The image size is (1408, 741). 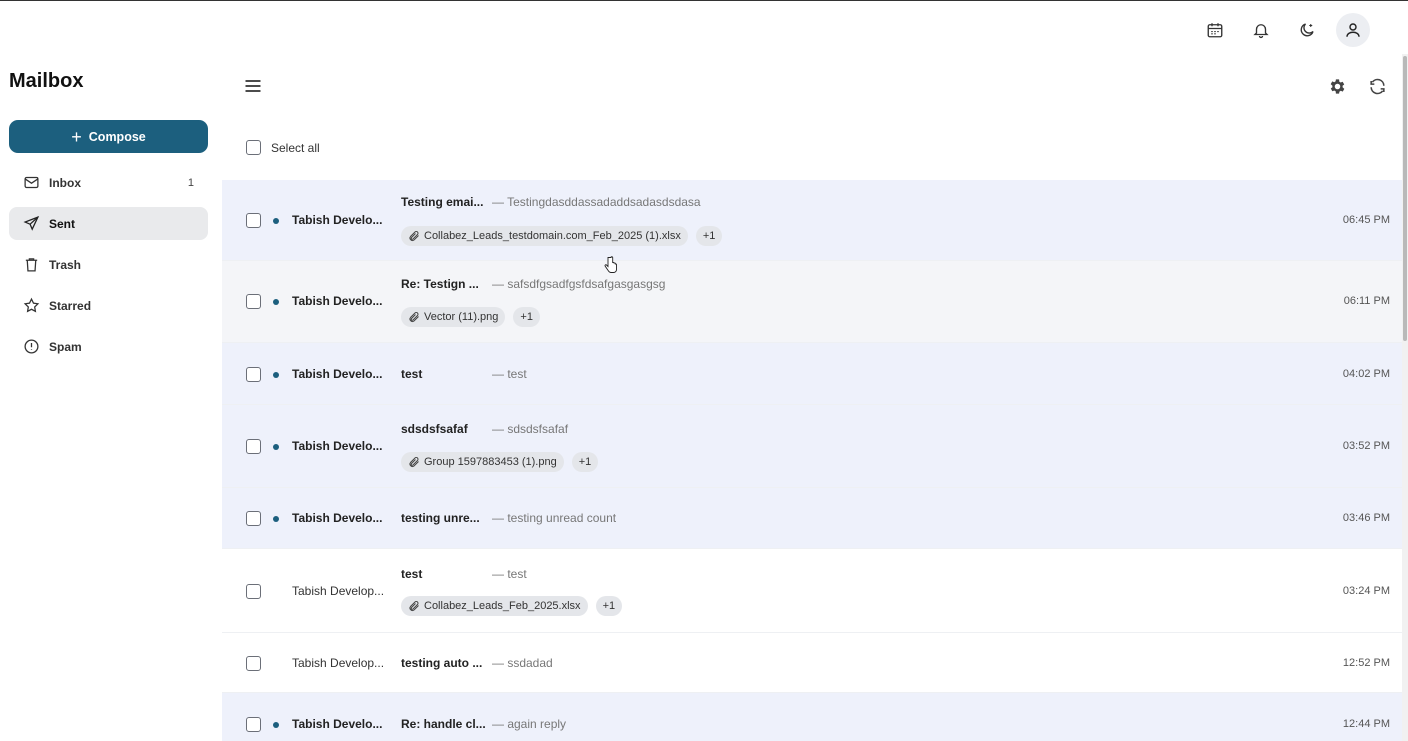 I want to click on top-bar, so click(x=704, y=27).